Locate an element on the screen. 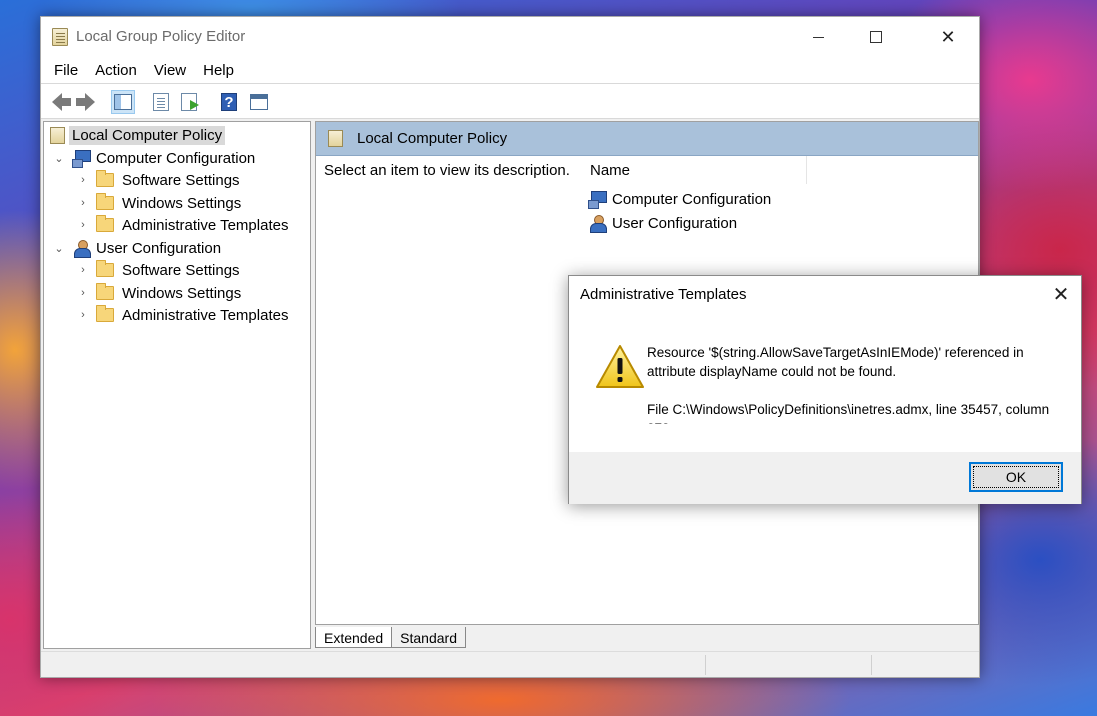  tree-item-local-computer-policy: Local Computer Policy is located at coordinates (138, 135).